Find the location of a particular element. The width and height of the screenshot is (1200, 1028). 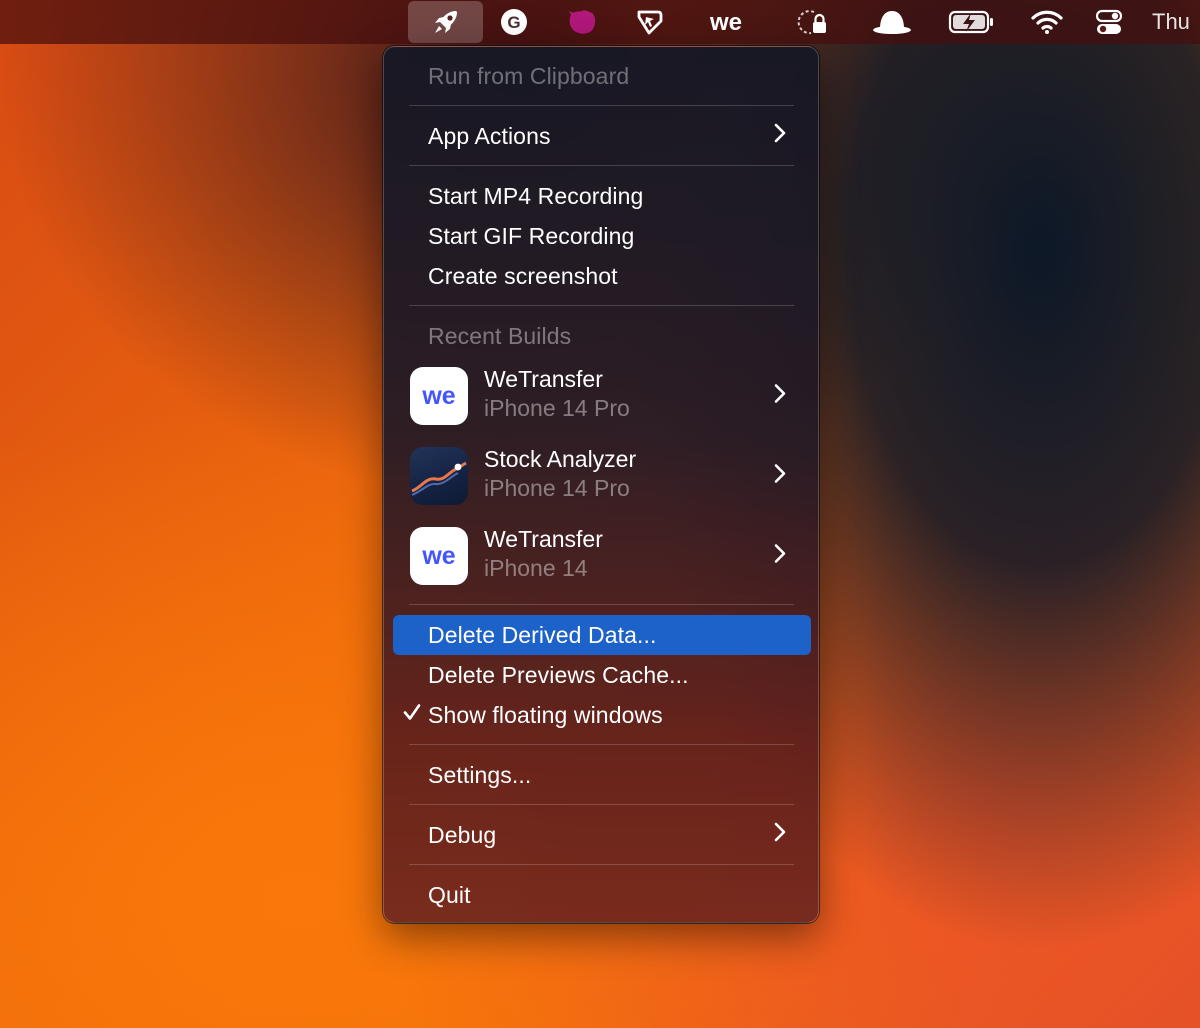

menu-item-quit: Quit is located at coordinates (602, 895).